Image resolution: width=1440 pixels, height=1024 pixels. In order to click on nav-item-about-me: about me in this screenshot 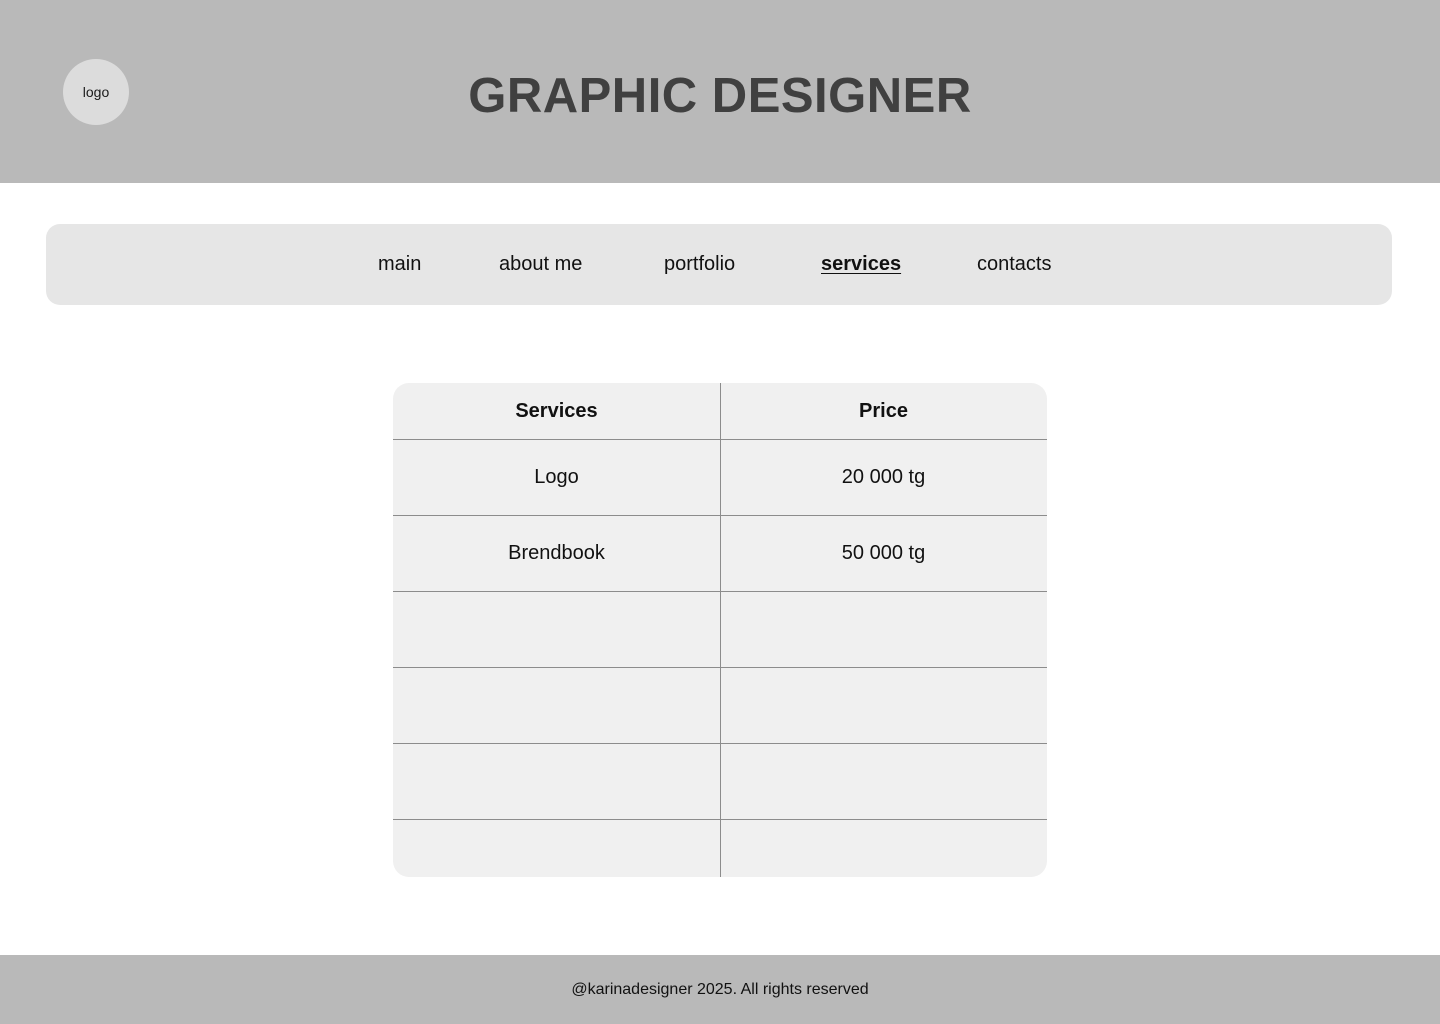, I will do `click(540, 264)`.